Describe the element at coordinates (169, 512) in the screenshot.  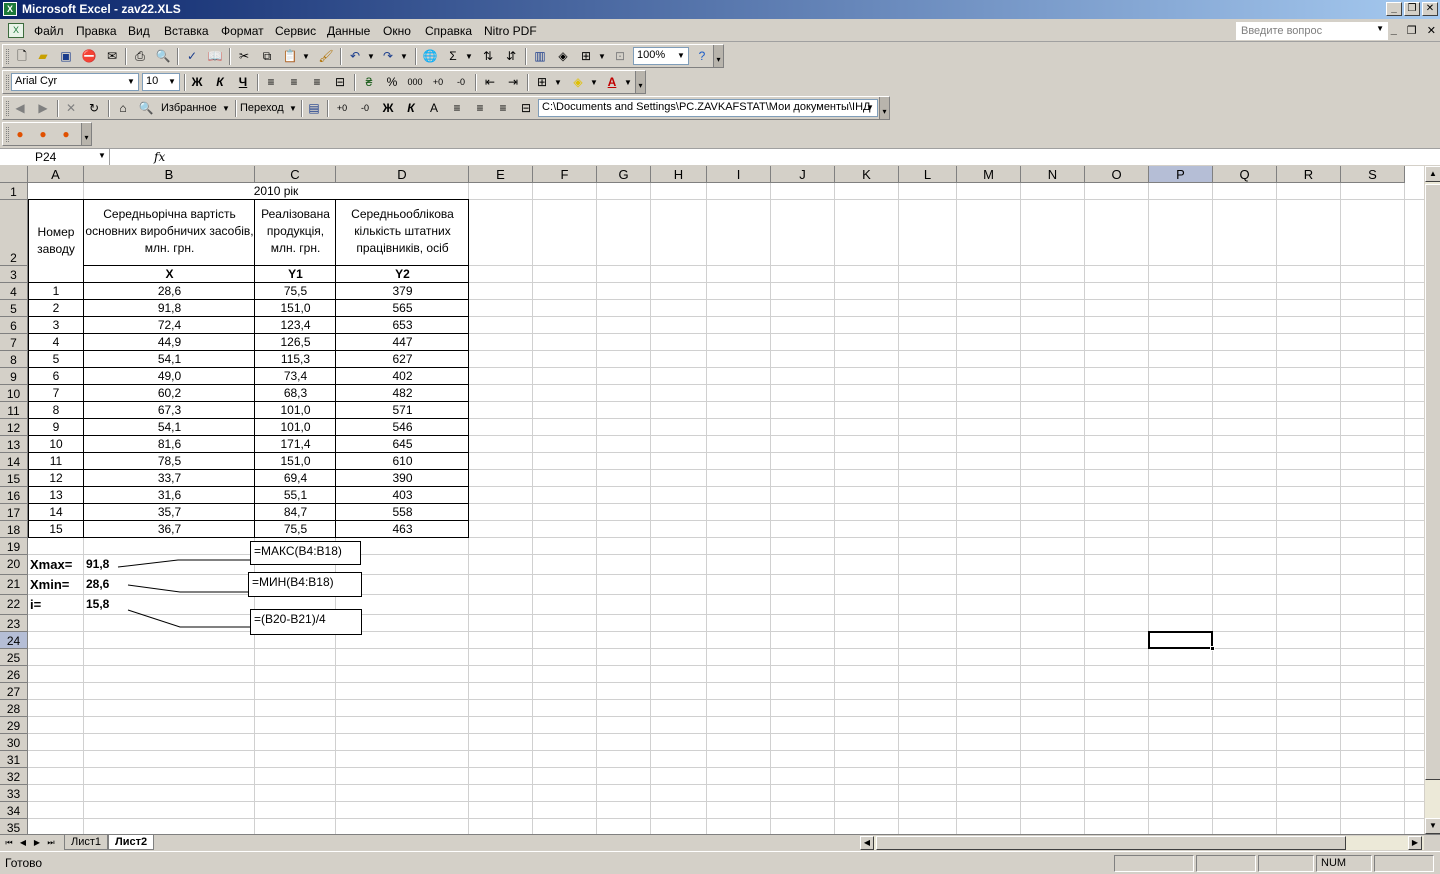
I see `table-cell: 35,7` at that location.